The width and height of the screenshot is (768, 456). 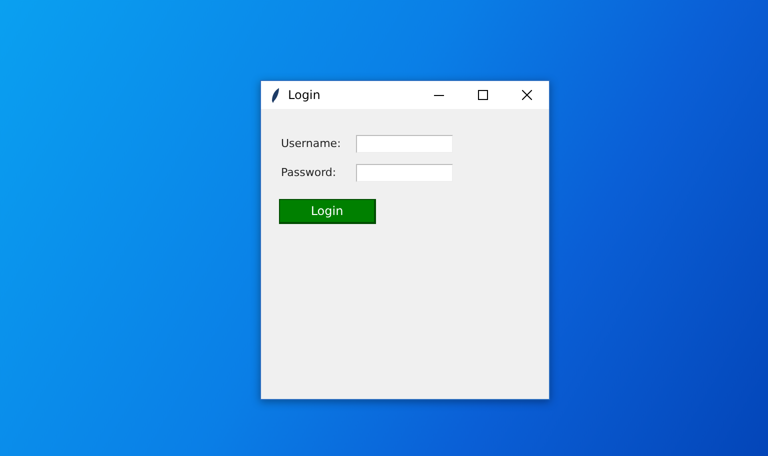 I want to click on window-title: Login, so click(x=305, y=95).